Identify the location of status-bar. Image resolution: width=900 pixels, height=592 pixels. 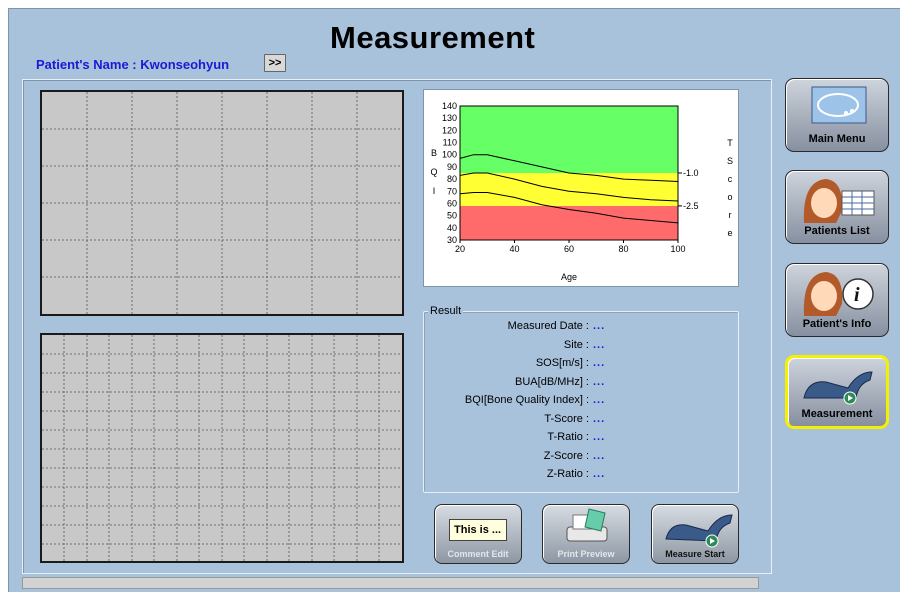
(390, 583).